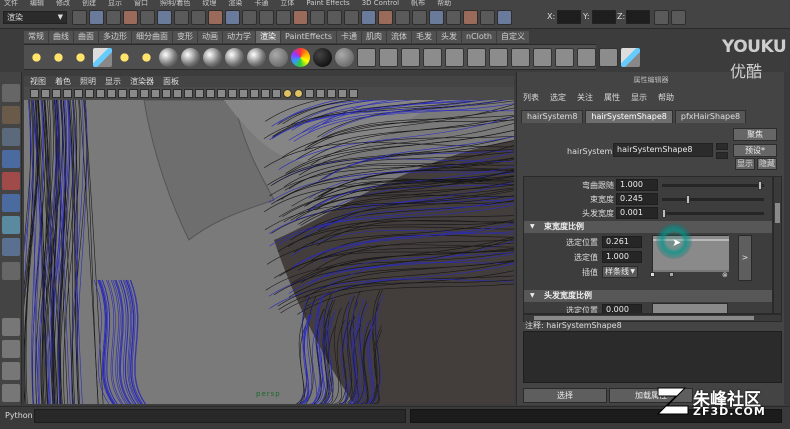 The width and height of the screenshot is (790, 429). Describe the element at coordinates (622, 308) in the screenshot. I see `selected-position-field-2: 0.000` at that location.